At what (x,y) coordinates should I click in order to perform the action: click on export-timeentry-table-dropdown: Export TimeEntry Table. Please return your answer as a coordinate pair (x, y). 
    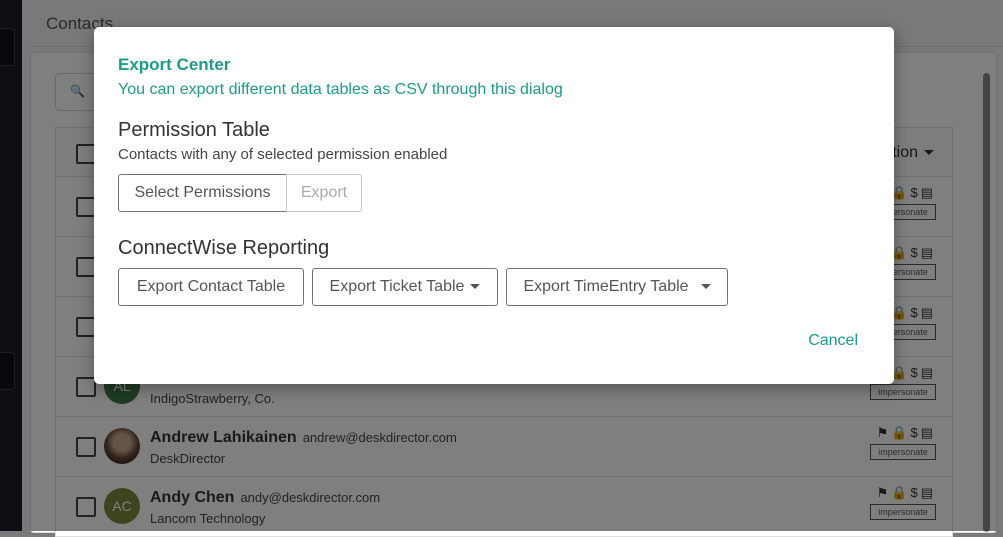
    Looking at the image, I should click on (617, 287).